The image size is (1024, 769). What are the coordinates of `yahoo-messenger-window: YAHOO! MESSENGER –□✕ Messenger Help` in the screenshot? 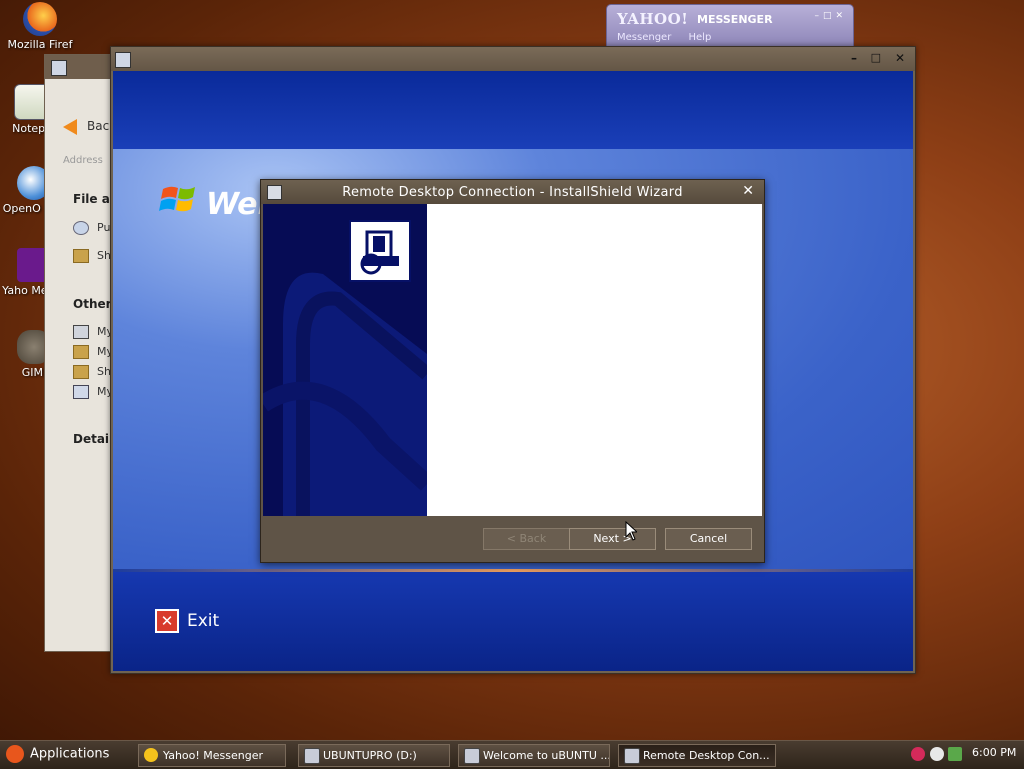 It's located at (730, 26).